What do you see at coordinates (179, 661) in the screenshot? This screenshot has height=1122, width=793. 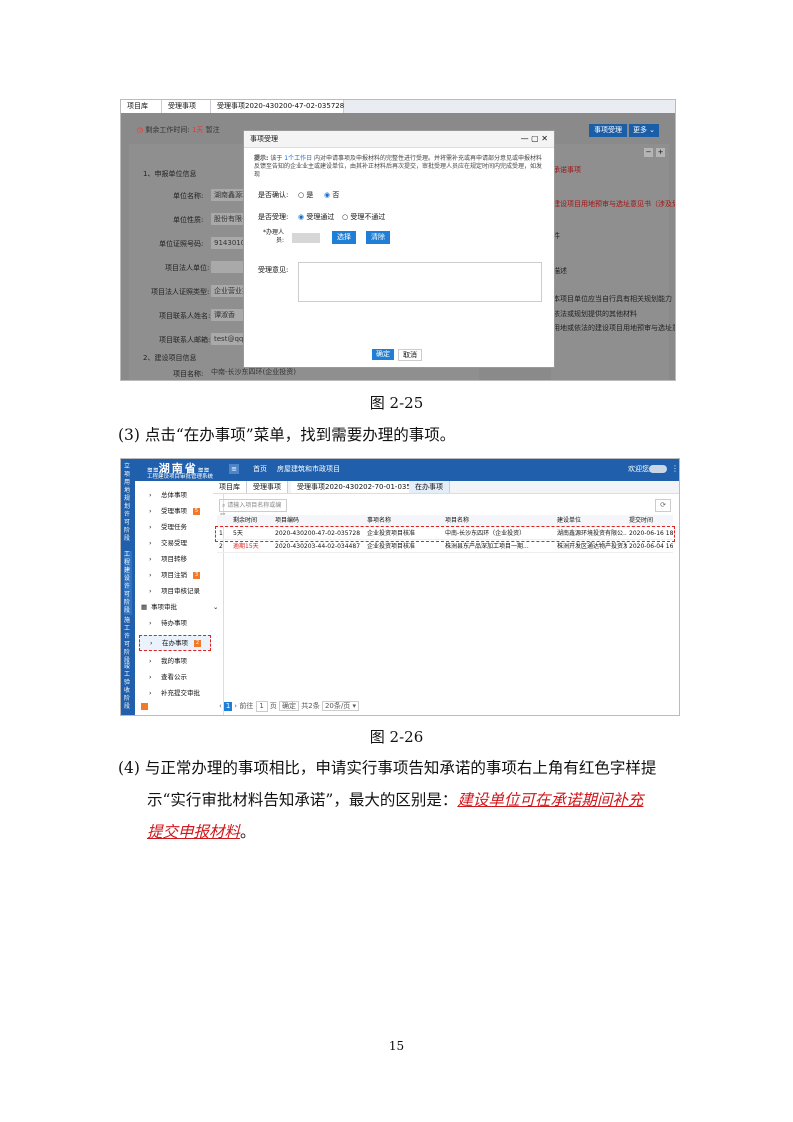 I see `menu-my-items: › 我的事项` at bounding box center [179, 661].